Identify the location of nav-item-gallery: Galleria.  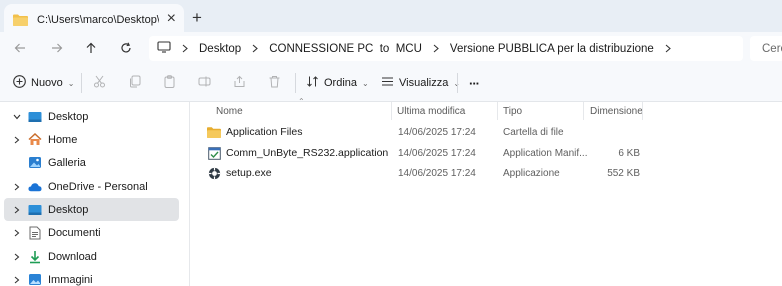
(91, 162).